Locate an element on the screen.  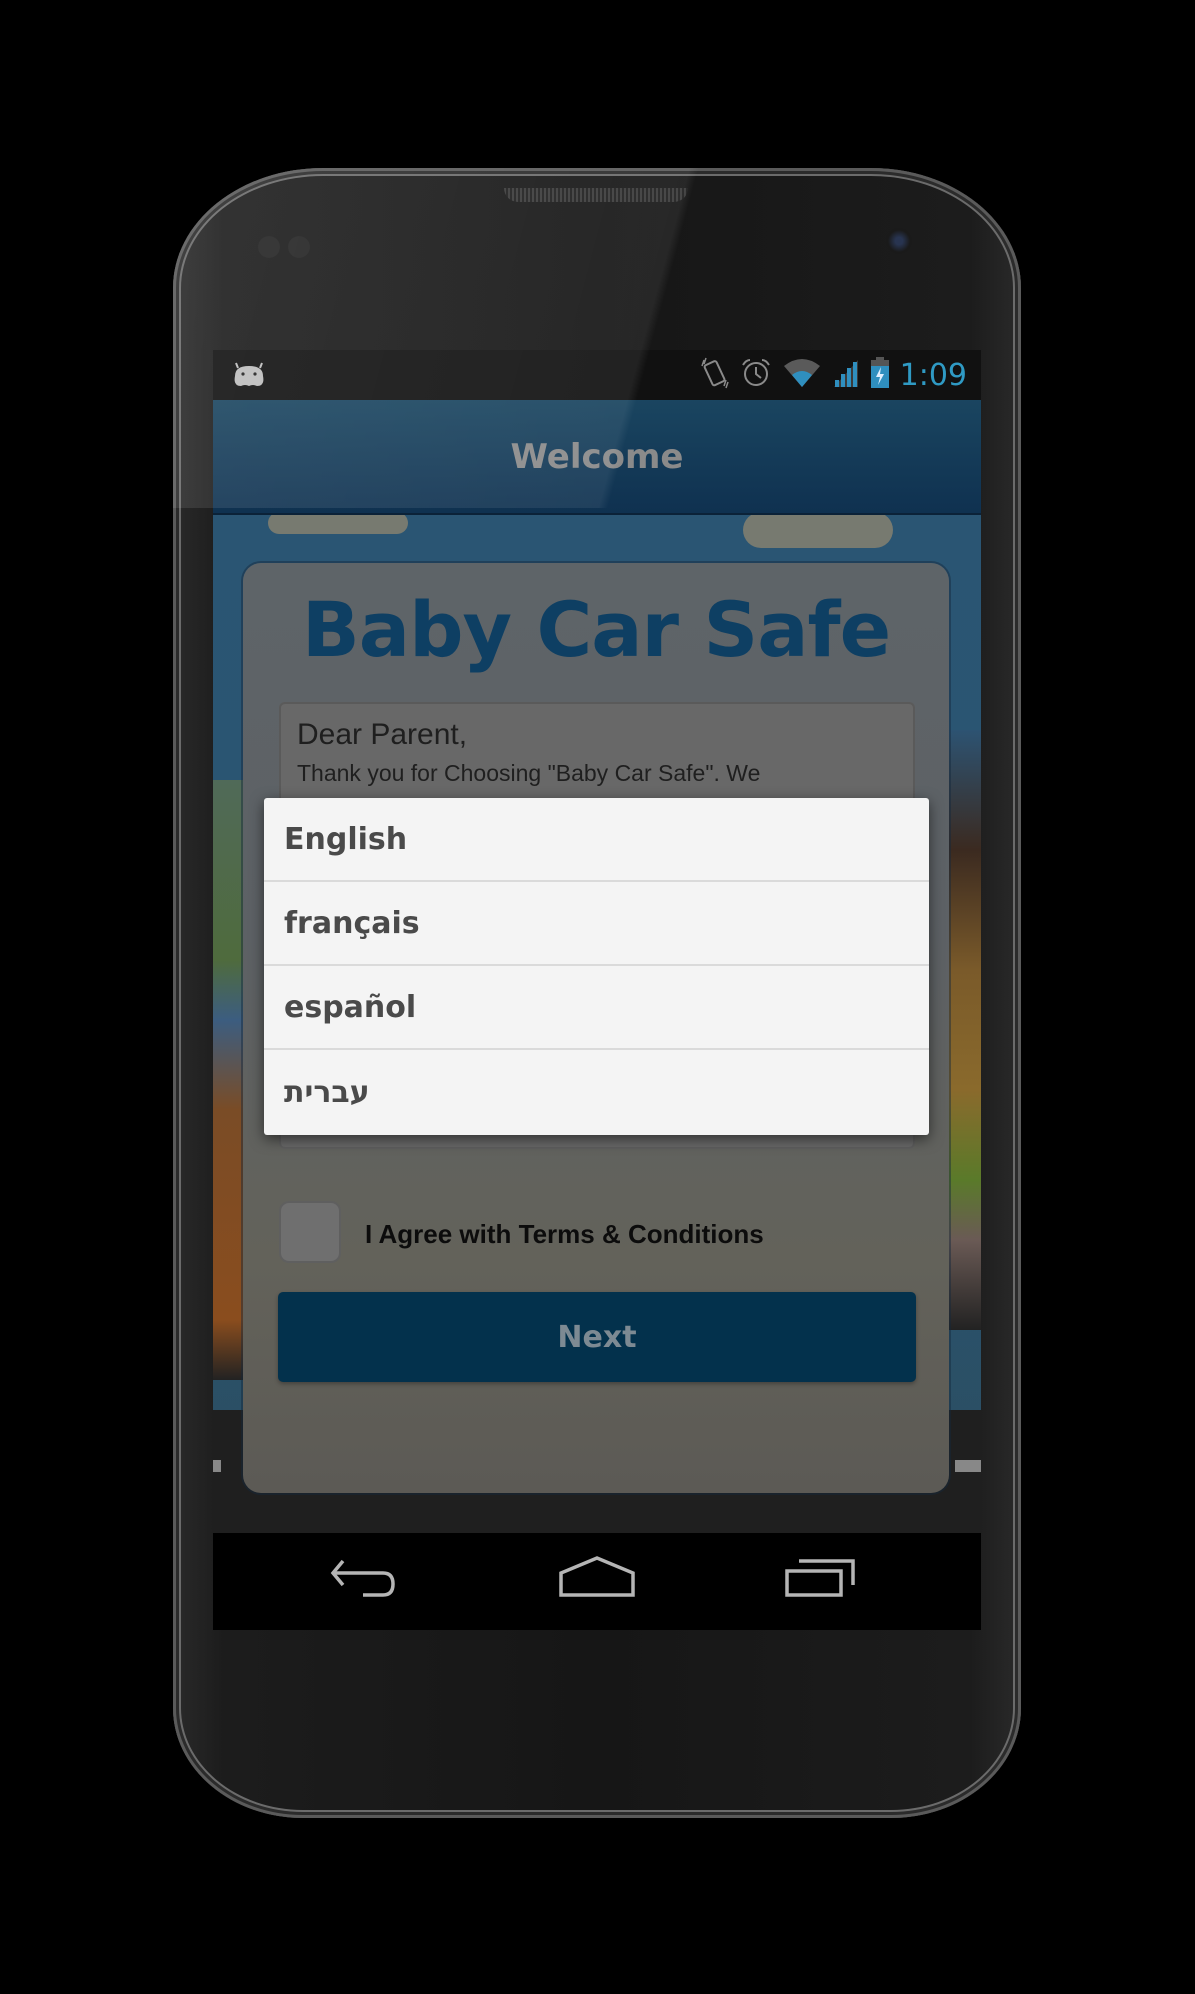
proximity-sensor is located at coordinates (269, 247).